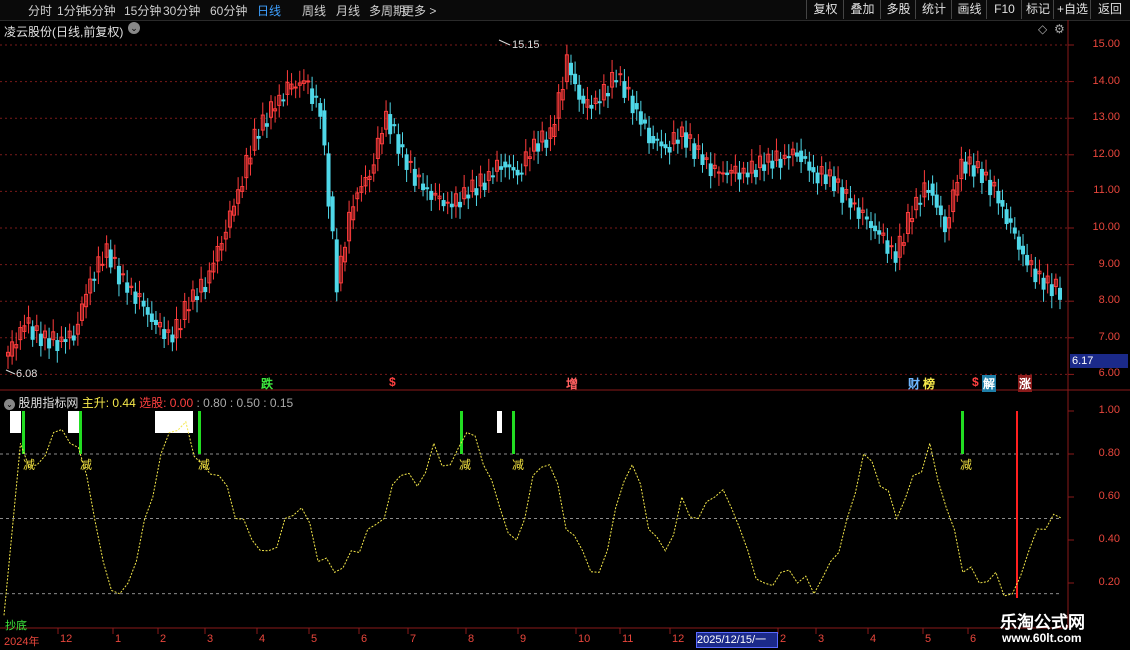  I want to click on date-axis-label: 2, so click(163, 639).